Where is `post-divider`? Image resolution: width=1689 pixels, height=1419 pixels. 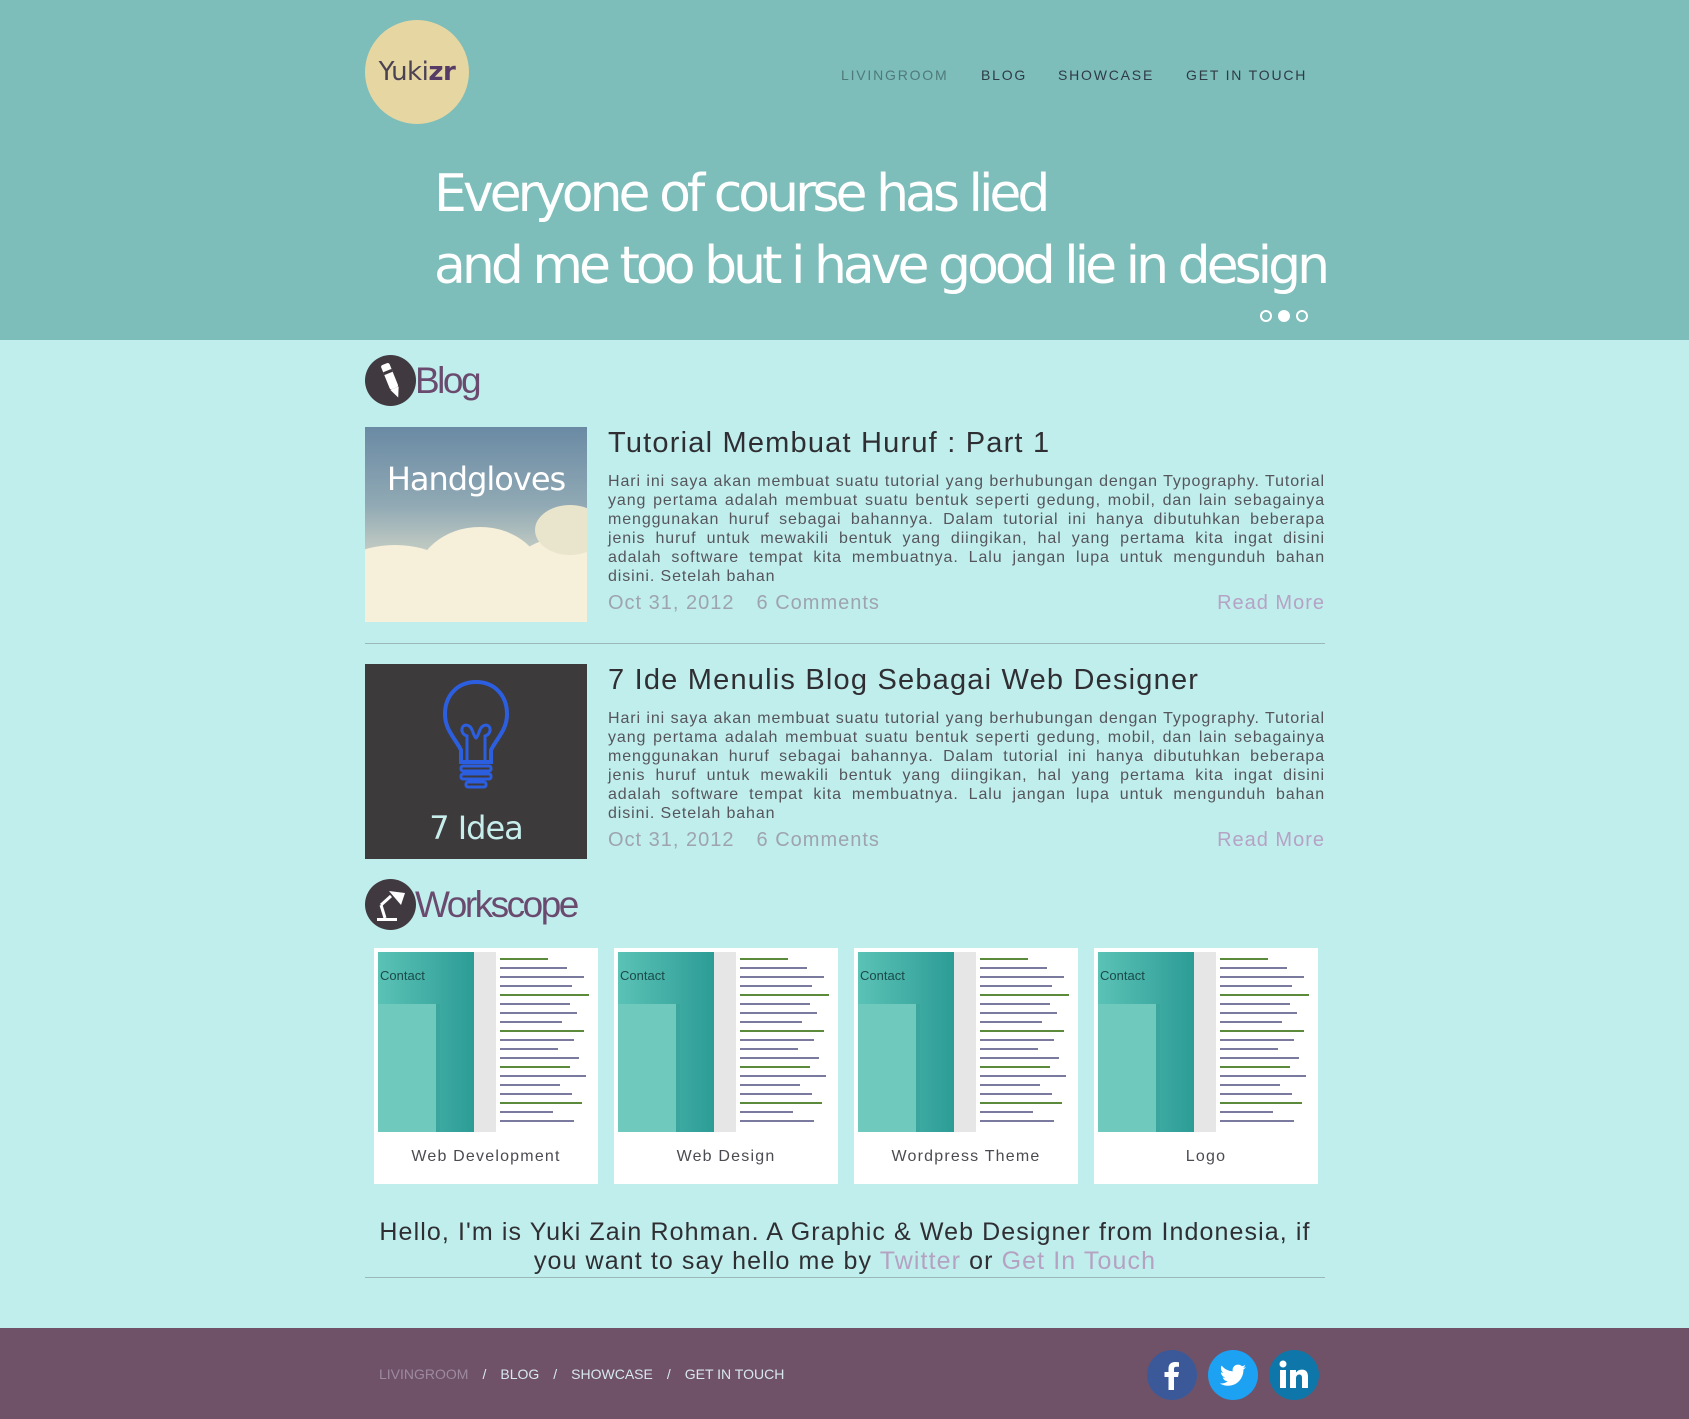
post-divider is located at coordinates (845, 643).